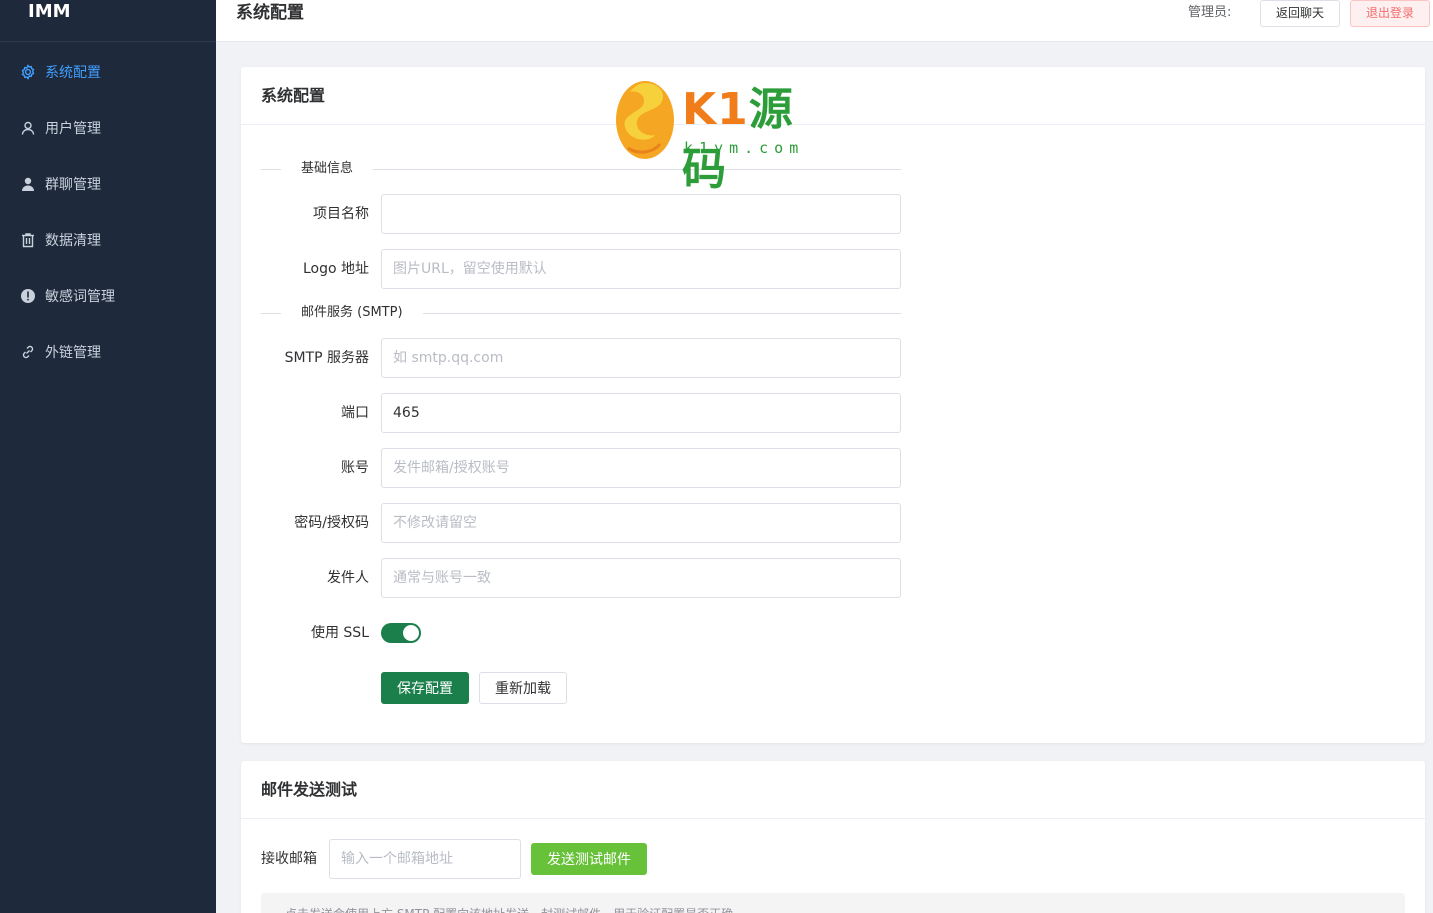 Image resolution: width=1433 pixels, height=913 pixels. Describe the element at coordinates (641, 413) in the screenshot. I see `port-input` at that location.